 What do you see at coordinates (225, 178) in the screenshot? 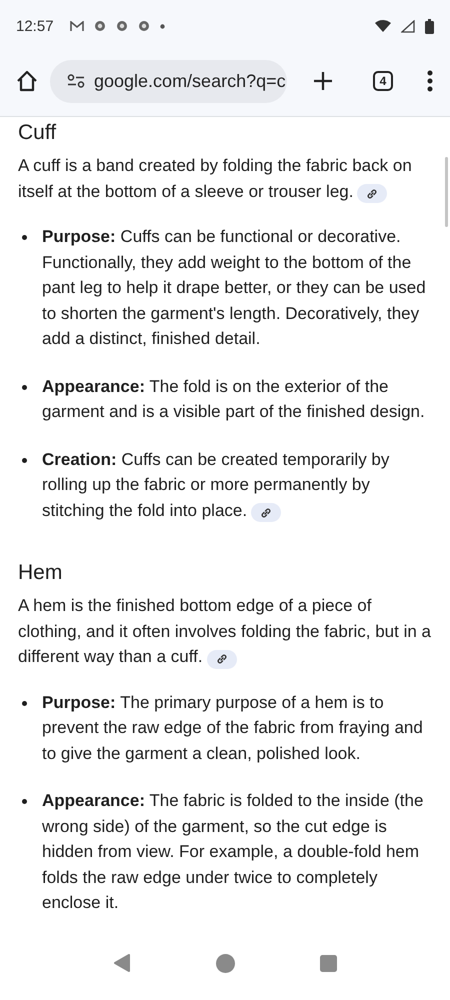
I see `paragraph: A cuff is a band created by folding the fabric back on itself at the bottom of a sleeve or trouser leg.` at bounding box center [225, 178].